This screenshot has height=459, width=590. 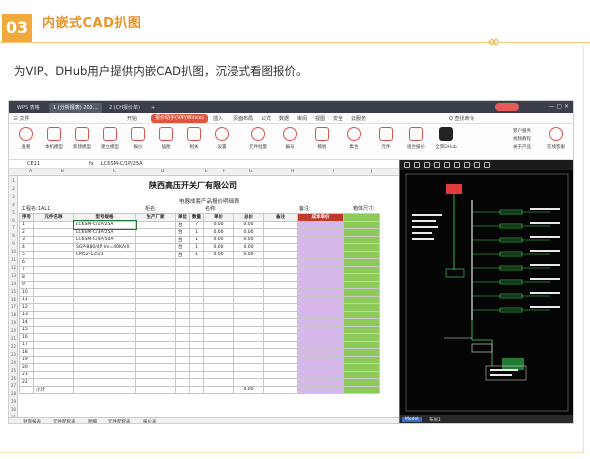 What do you see at coordinates (13, 370) in the screenshot?
I see `row-number: 25` at bounding box center [13, 370].